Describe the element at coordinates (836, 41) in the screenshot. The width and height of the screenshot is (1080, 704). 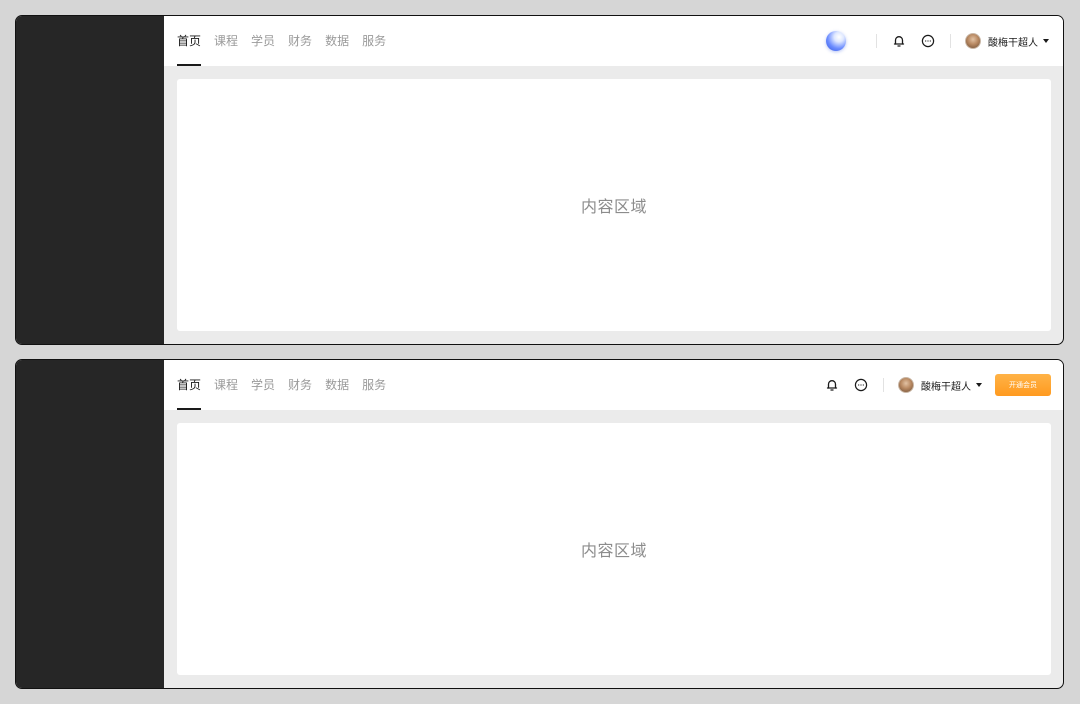
I see `assistant-orb-icon` at that location.